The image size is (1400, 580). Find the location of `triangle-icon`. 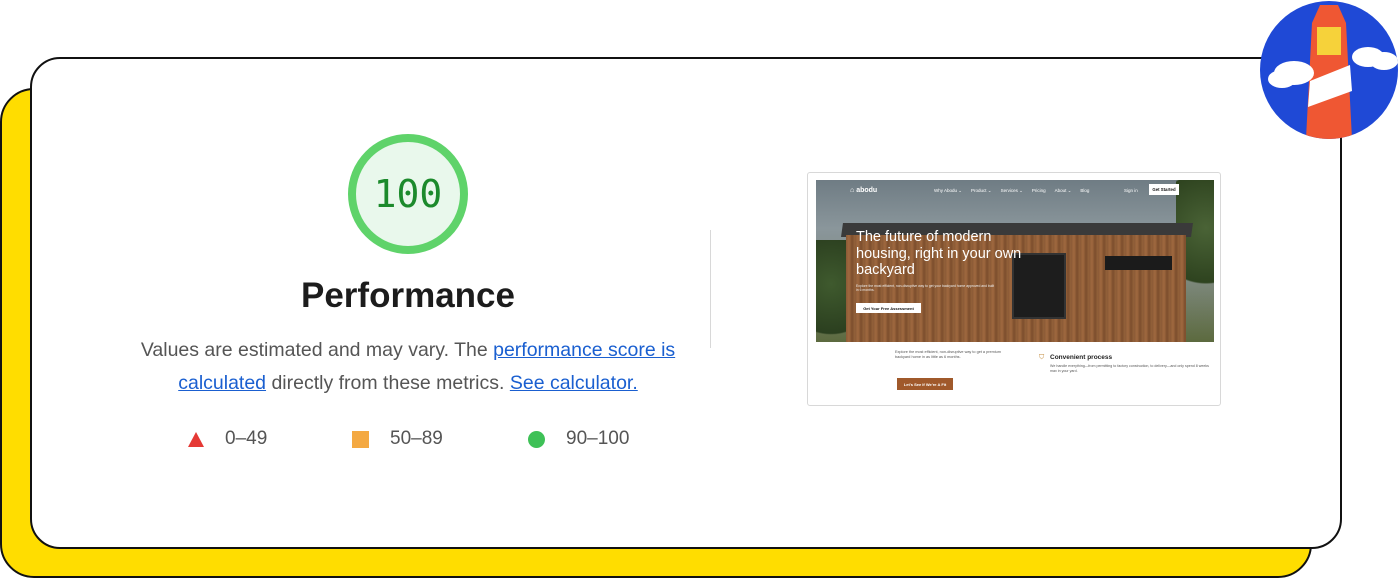

triangle-icon is located at coordinates (196, 439).